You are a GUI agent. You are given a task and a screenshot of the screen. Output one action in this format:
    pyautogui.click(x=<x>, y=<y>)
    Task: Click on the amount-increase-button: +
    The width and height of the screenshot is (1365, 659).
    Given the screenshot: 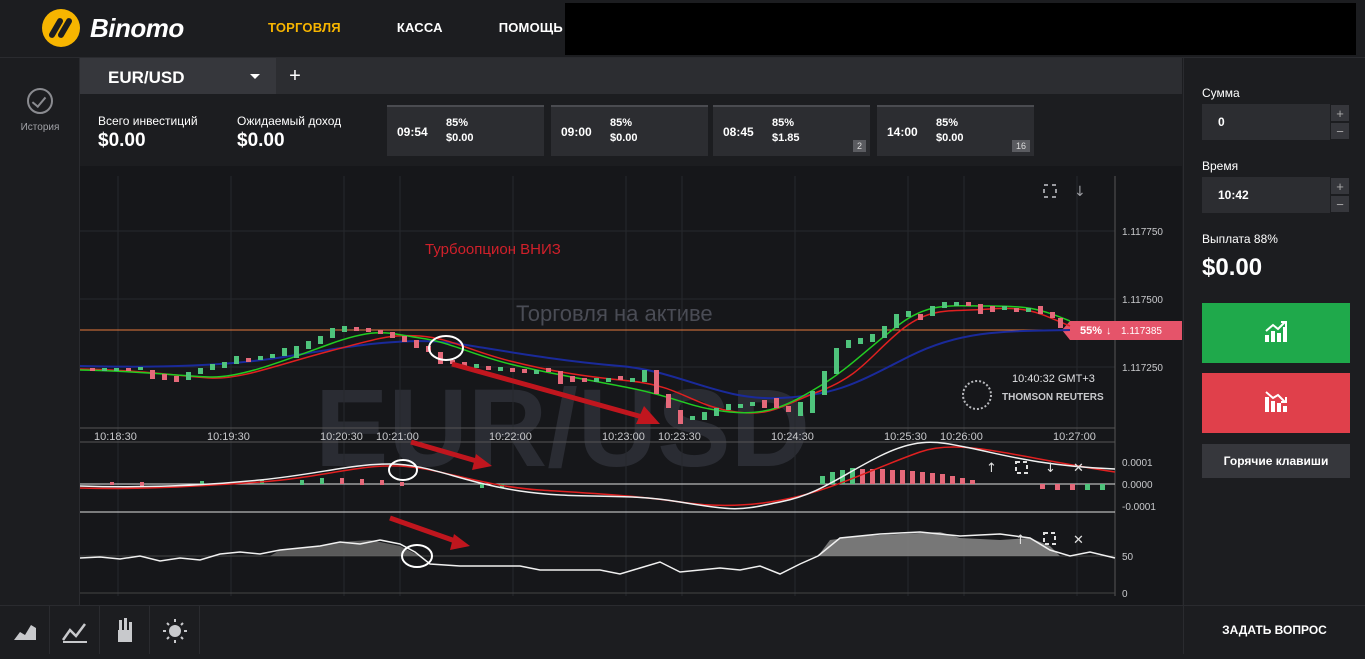 What is the action you would take?
    pyautogui.click(x=1340, y=113)
    